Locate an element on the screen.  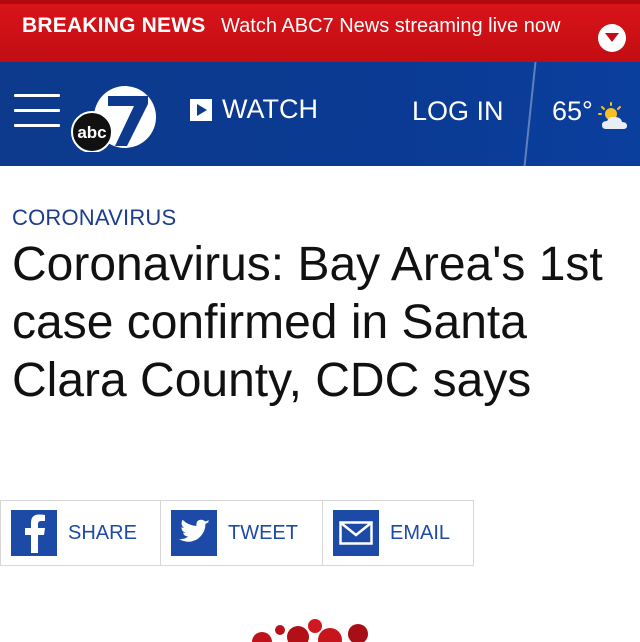
envelope-icon is located at coordinates (356, 533).